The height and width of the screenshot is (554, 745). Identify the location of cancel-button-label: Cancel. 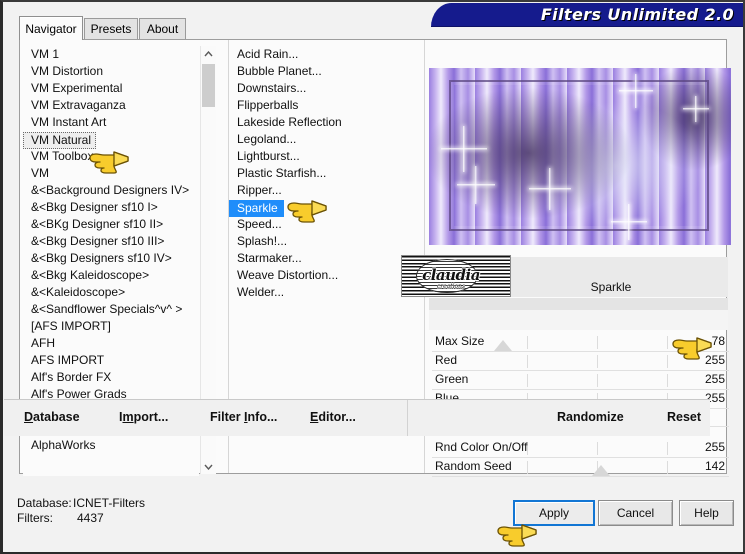
(635, 513).